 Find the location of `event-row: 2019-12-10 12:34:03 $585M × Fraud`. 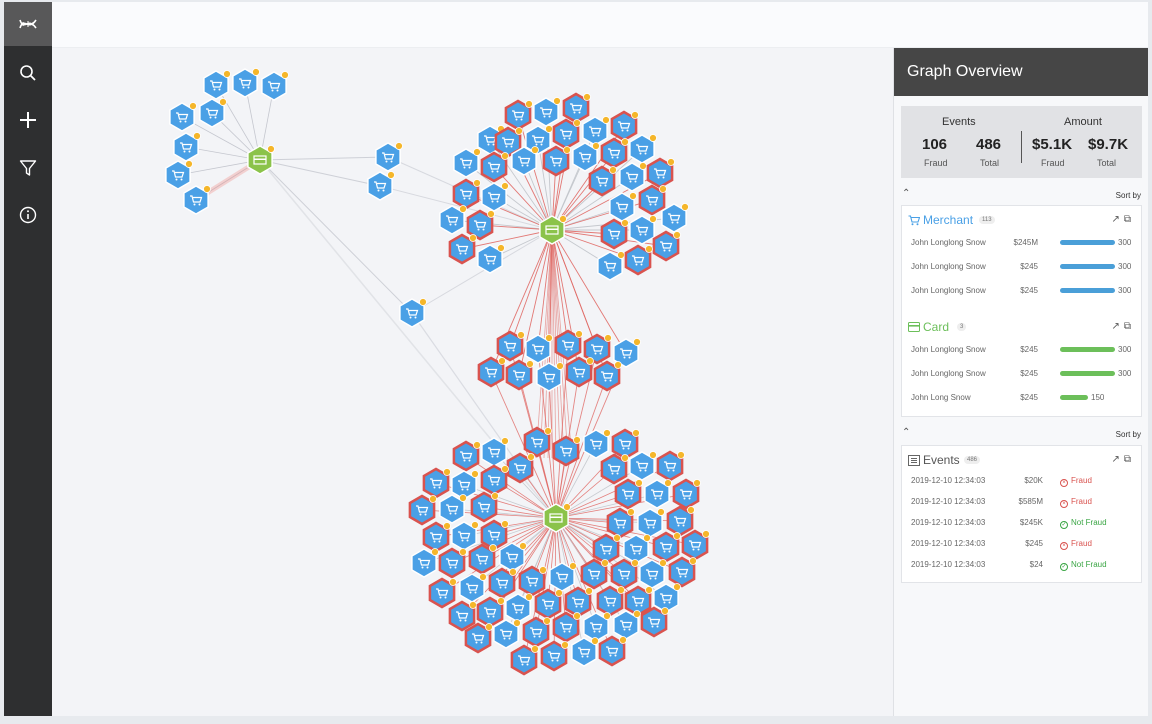

event-row: 2019-12-10 12:34:03 $585M × Fraud is located at coordinates (1023, 501).